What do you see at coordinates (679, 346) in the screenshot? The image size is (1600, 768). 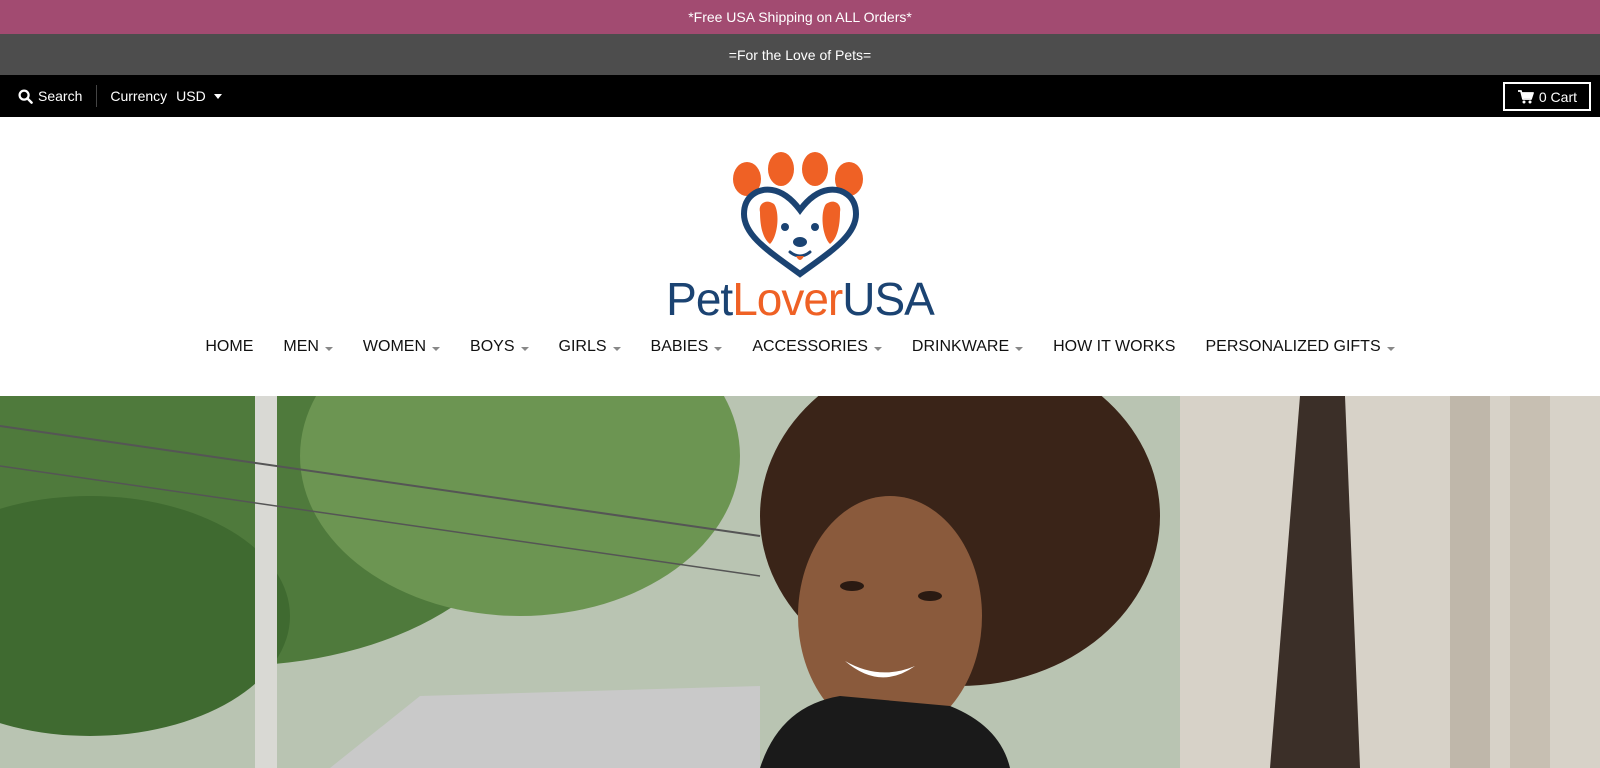 I see `nav-item-label: BABIES` at bounding box center [679, 346].